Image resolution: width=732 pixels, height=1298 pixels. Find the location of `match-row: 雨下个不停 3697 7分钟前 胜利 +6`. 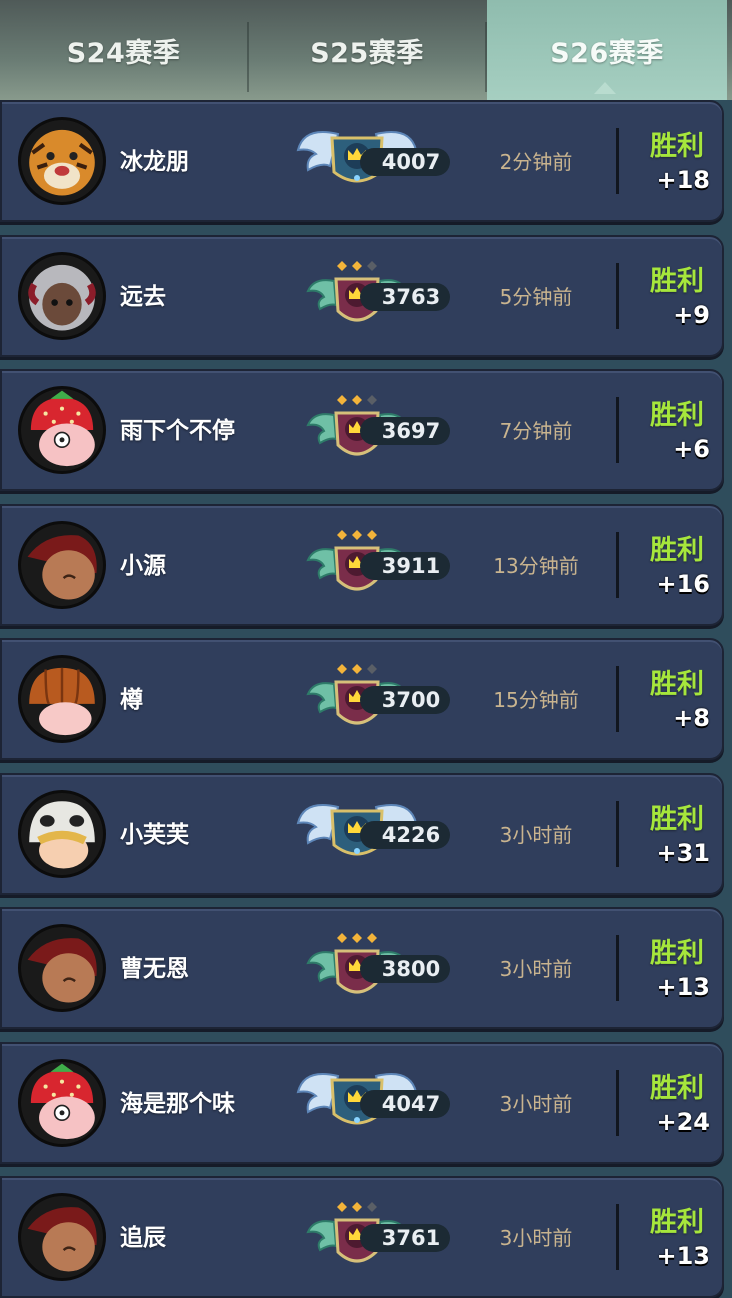

match-row: 雨下个不停 3697 7分钟前 胜利 +6 is located at coordinates (362, 430).